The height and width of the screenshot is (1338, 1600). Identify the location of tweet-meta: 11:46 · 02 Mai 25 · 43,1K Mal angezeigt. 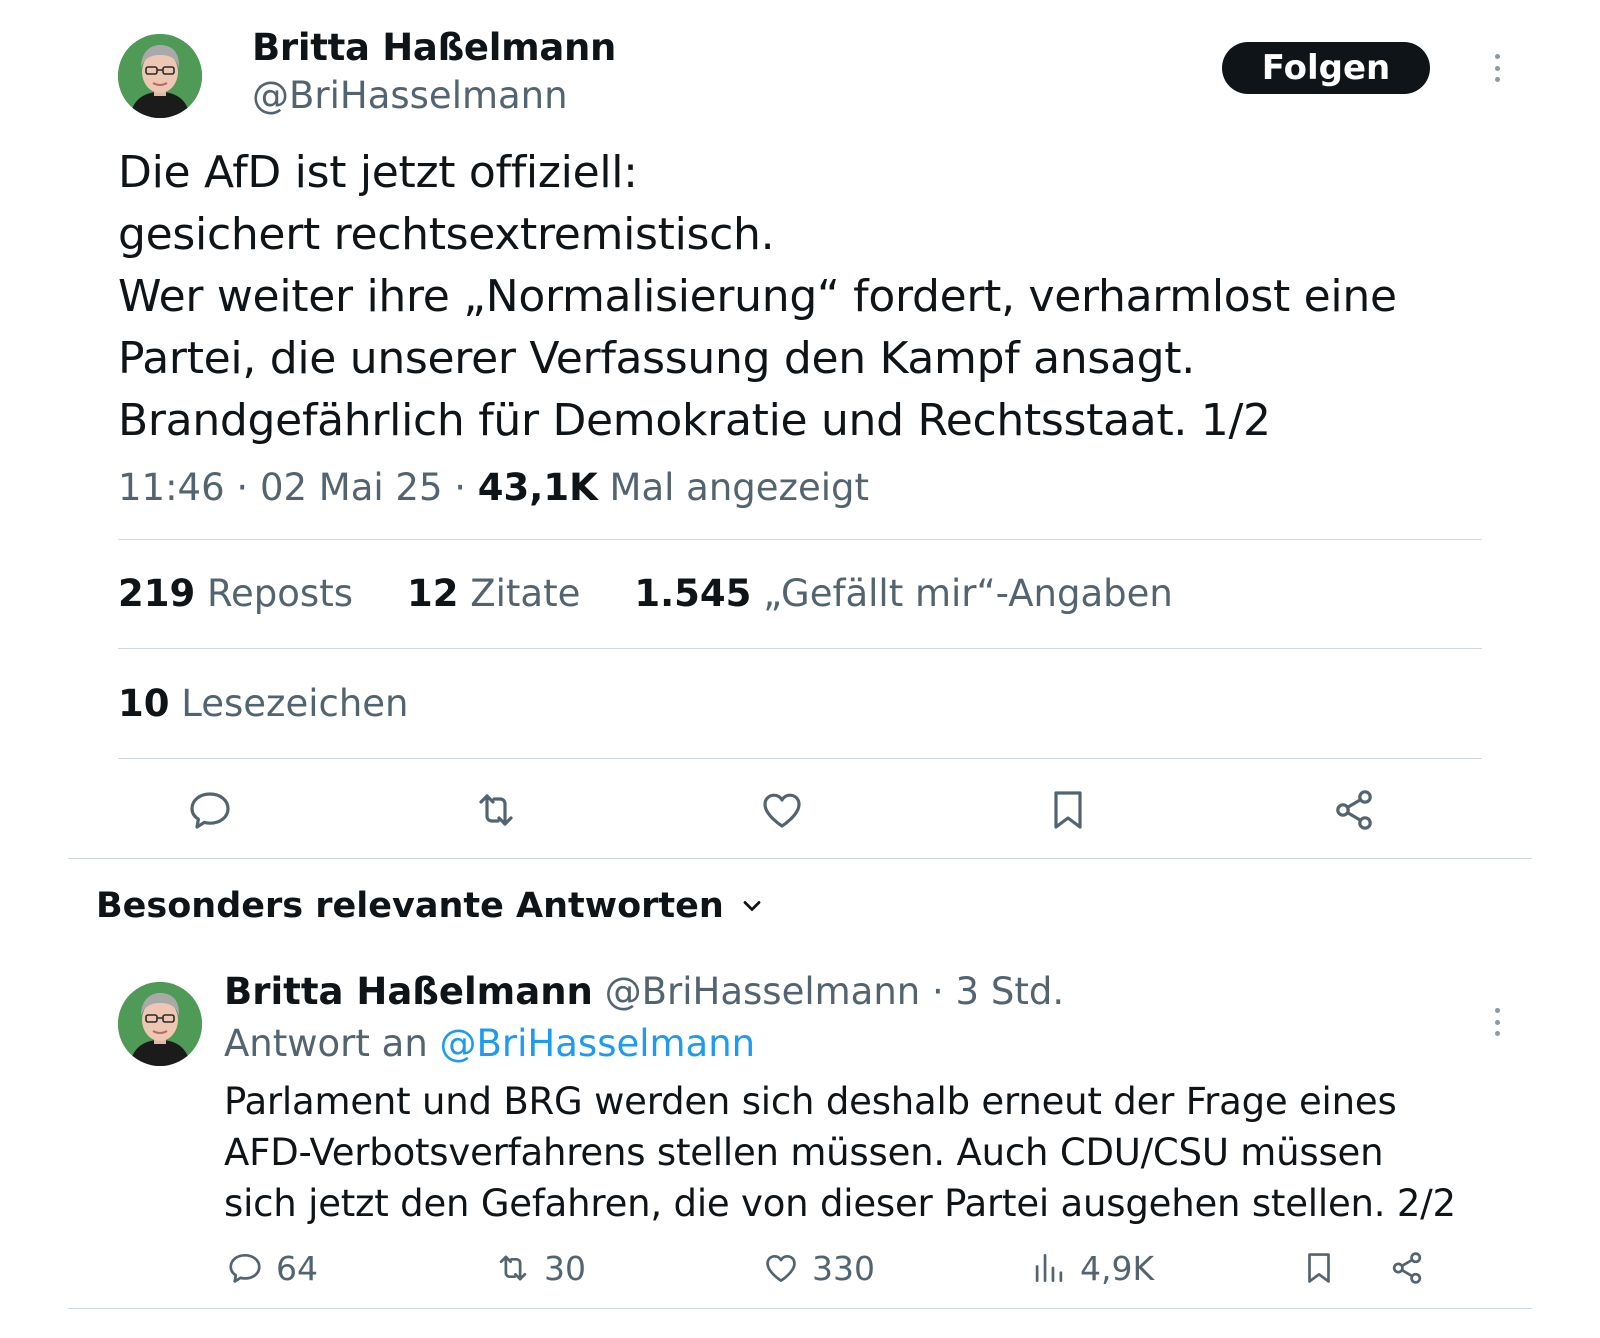
(494, 487).